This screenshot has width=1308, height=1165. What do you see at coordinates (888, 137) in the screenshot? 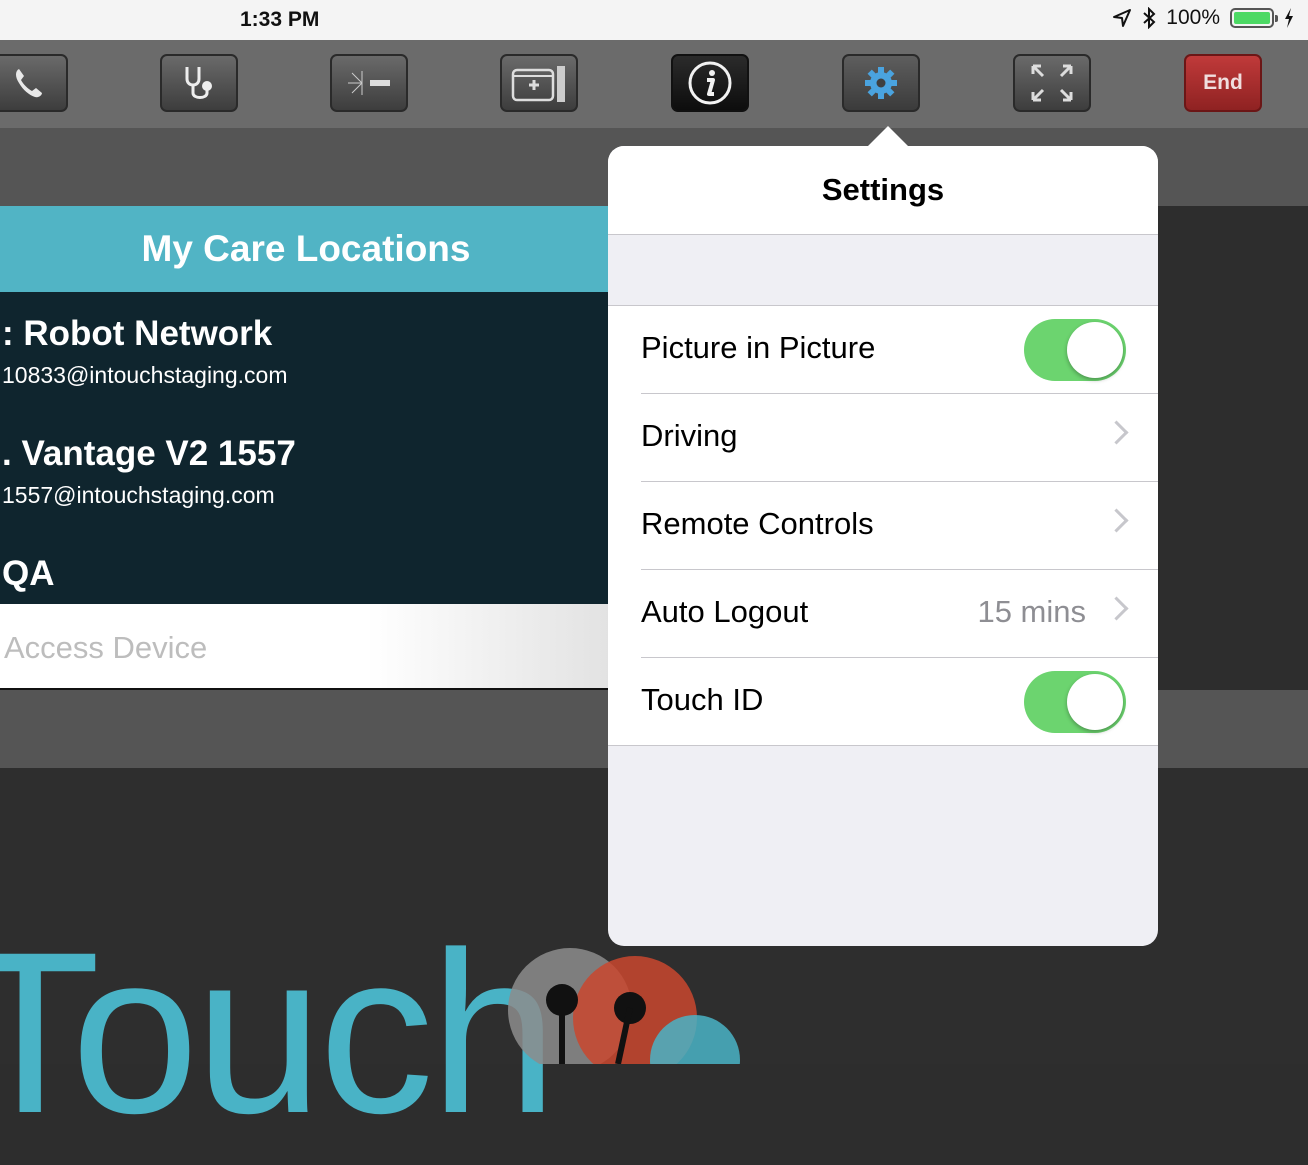
I see `popover-arrow` at bounding box center [888, 137].